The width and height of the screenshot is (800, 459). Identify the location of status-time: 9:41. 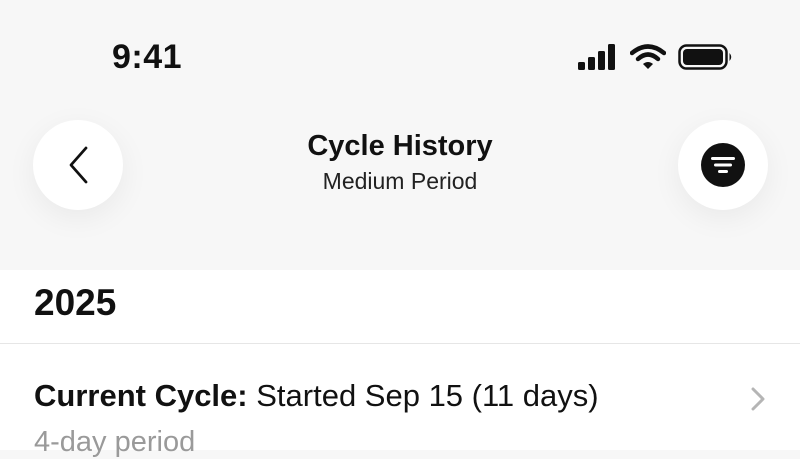
(147, 57).